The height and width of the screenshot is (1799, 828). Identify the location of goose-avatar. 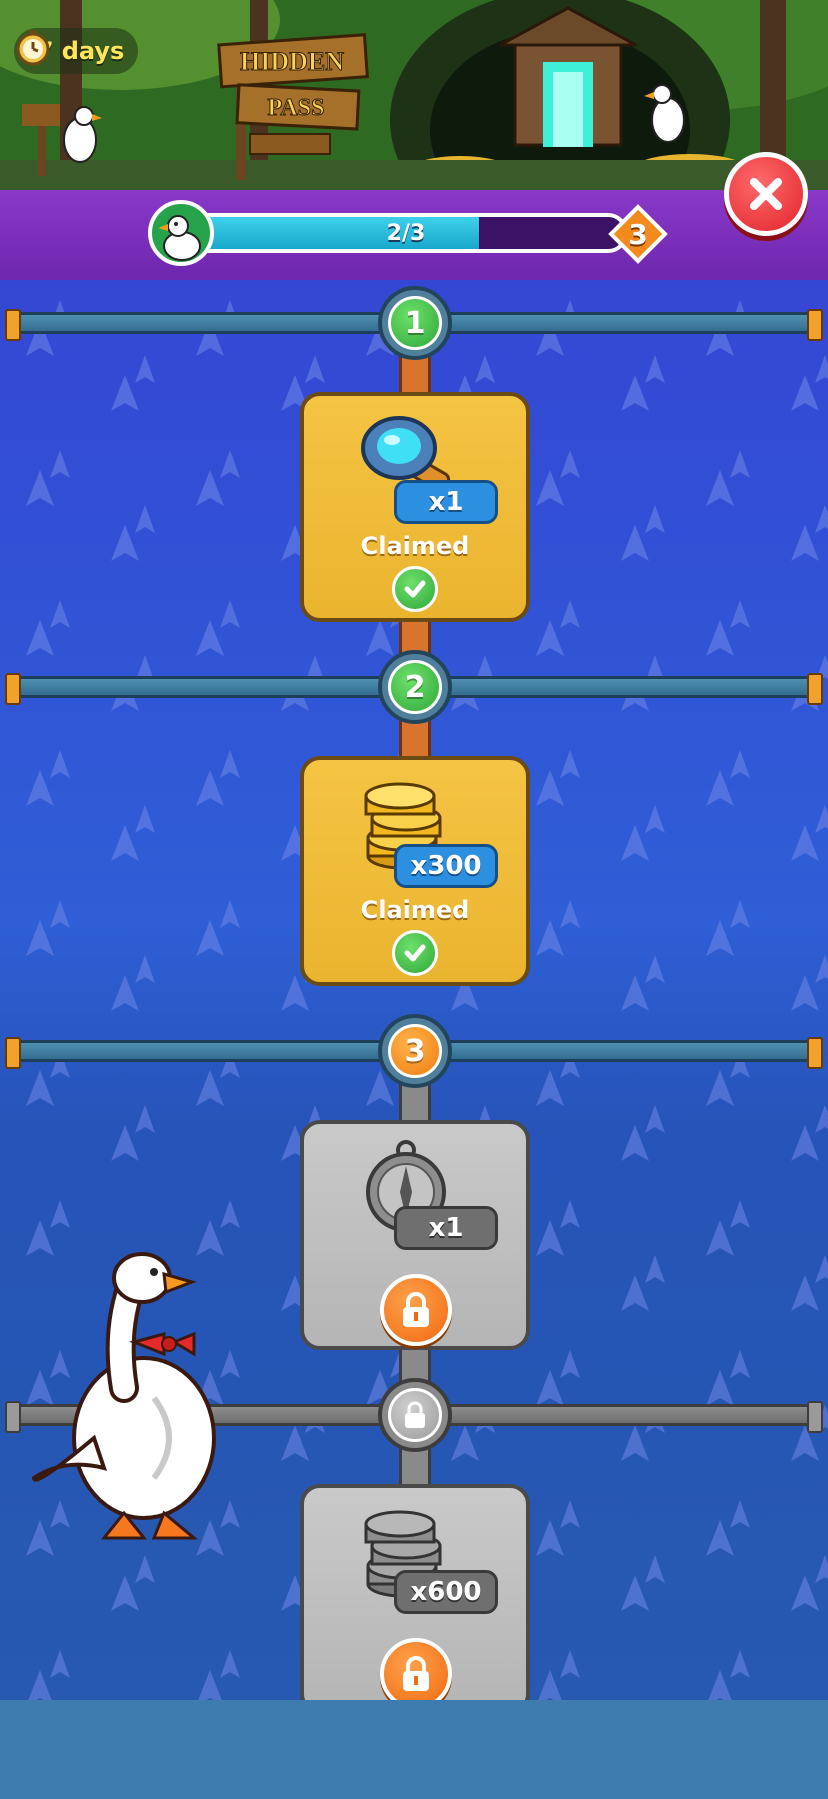
(181, 233).